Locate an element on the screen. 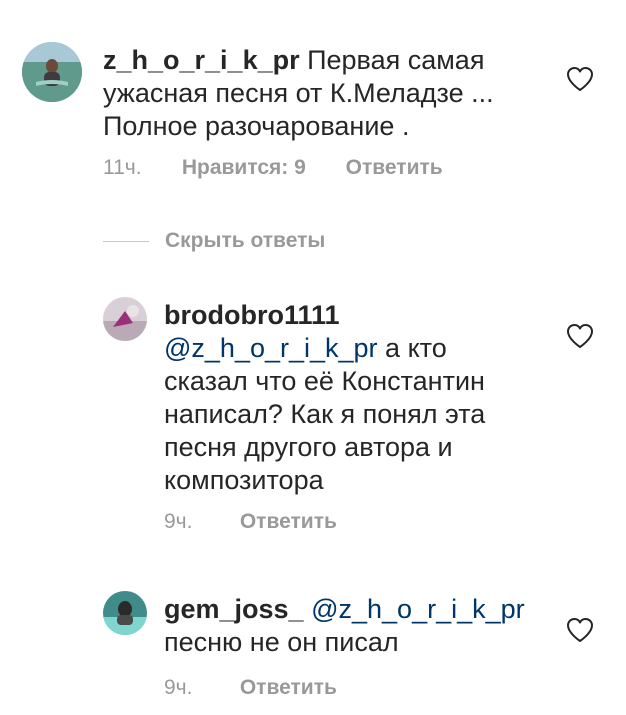  comment-time: 11ч. is located at coordinates (139, 168).